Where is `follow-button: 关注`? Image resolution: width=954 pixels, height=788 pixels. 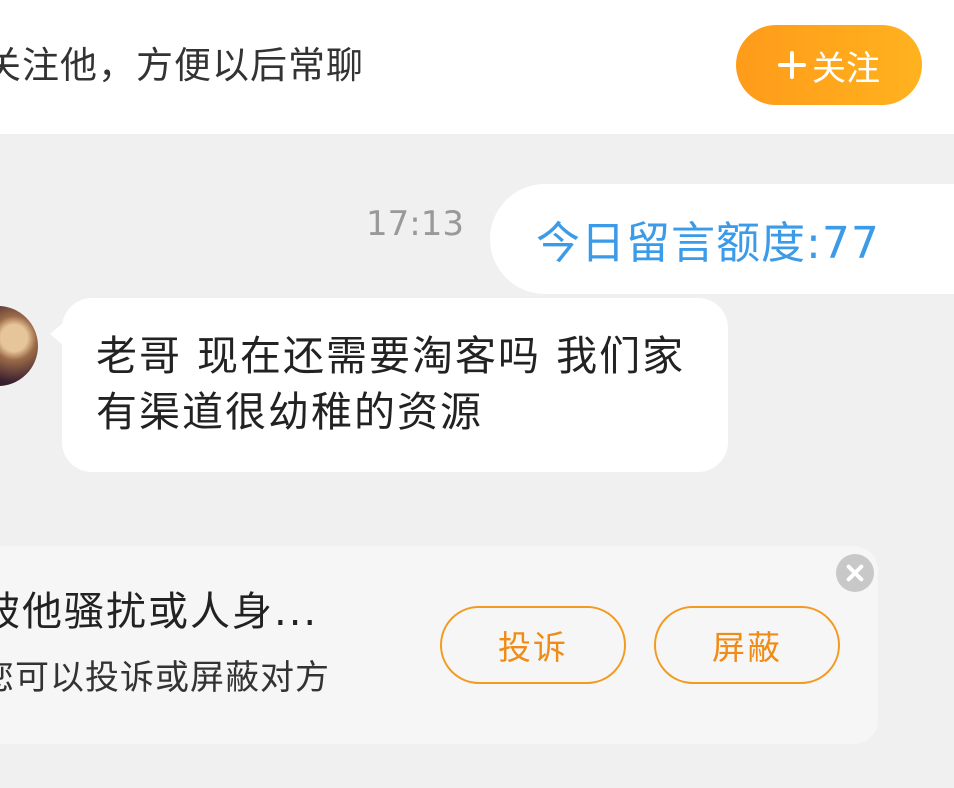 follow-button: 关注 is located at coordinates (829, 65).